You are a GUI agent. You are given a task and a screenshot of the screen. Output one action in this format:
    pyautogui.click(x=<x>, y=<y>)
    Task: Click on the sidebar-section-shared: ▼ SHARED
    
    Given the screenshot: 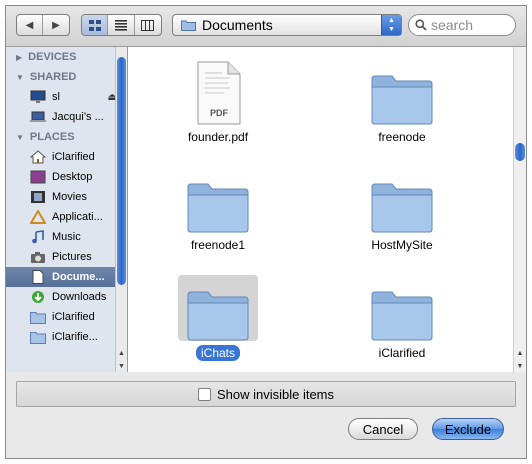 What is the action you would take?
    pyautogui.click(x=66, y=77)
    